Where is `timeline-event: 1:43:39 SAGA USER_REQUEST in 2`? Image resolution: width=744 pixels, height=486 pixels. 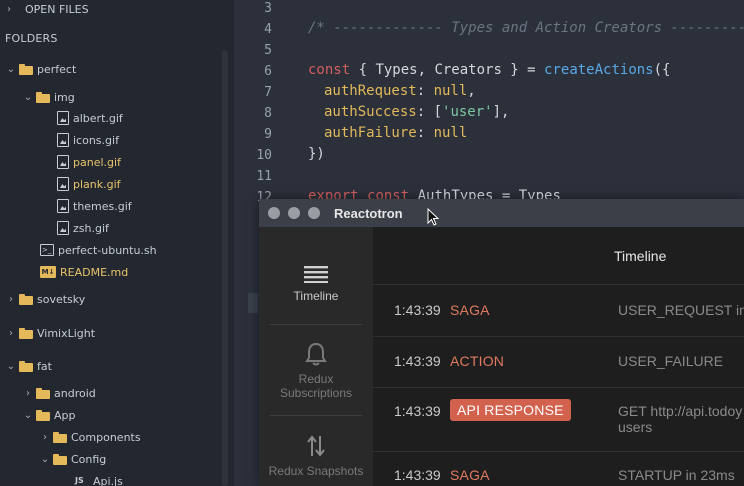
timeline-event: 1:43:39 SAGA USER_REQUEST in 2 is located at coordinates (558, 311).